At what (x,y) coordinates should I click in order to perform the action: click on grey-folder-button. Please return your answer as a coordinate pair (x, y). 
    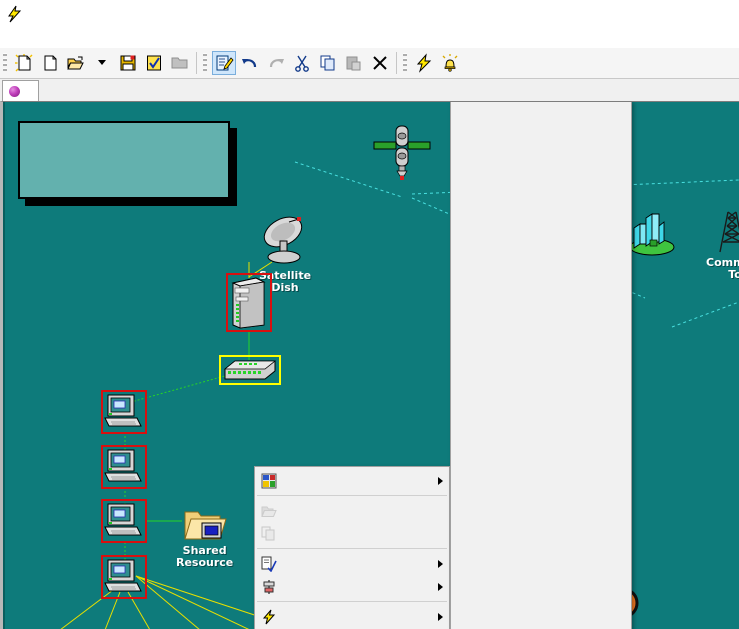
    Looking at the image, I should click on (180, 63).